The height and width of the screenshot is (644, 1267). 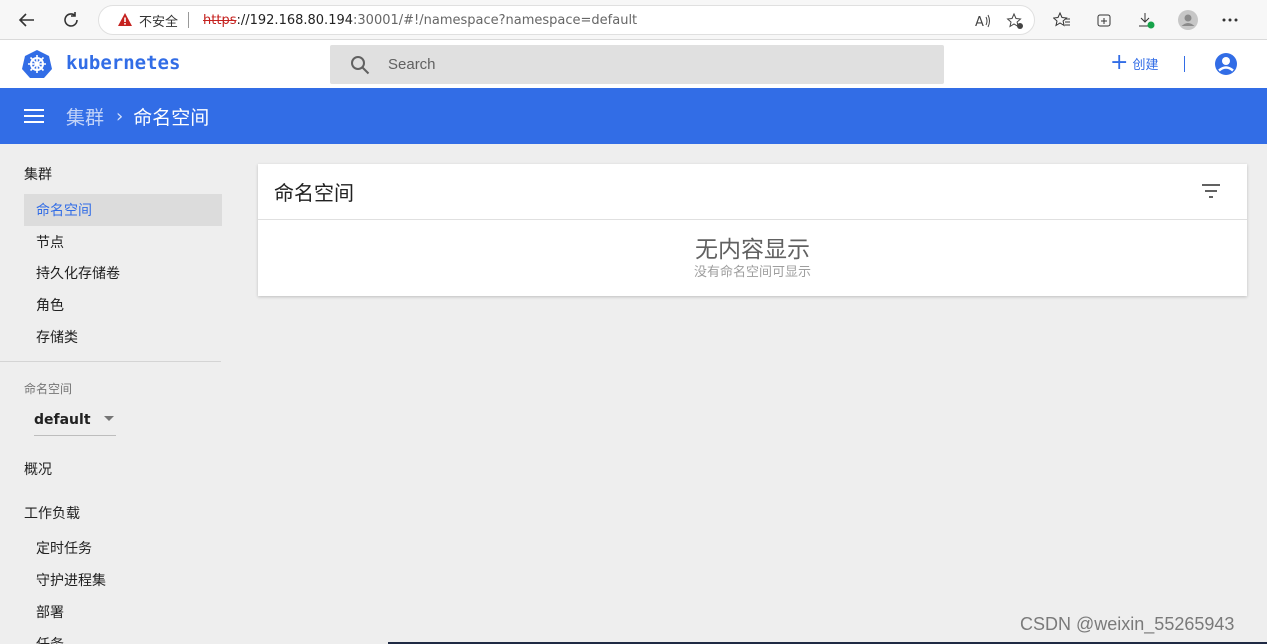 I want to click on svg-text: A, so click(x=979, y=22).